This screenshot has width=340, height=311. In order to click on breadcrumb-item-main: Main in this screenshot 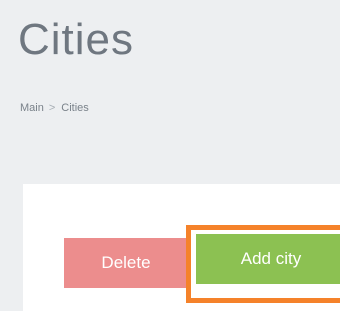, I will do `click(32, 108)`.